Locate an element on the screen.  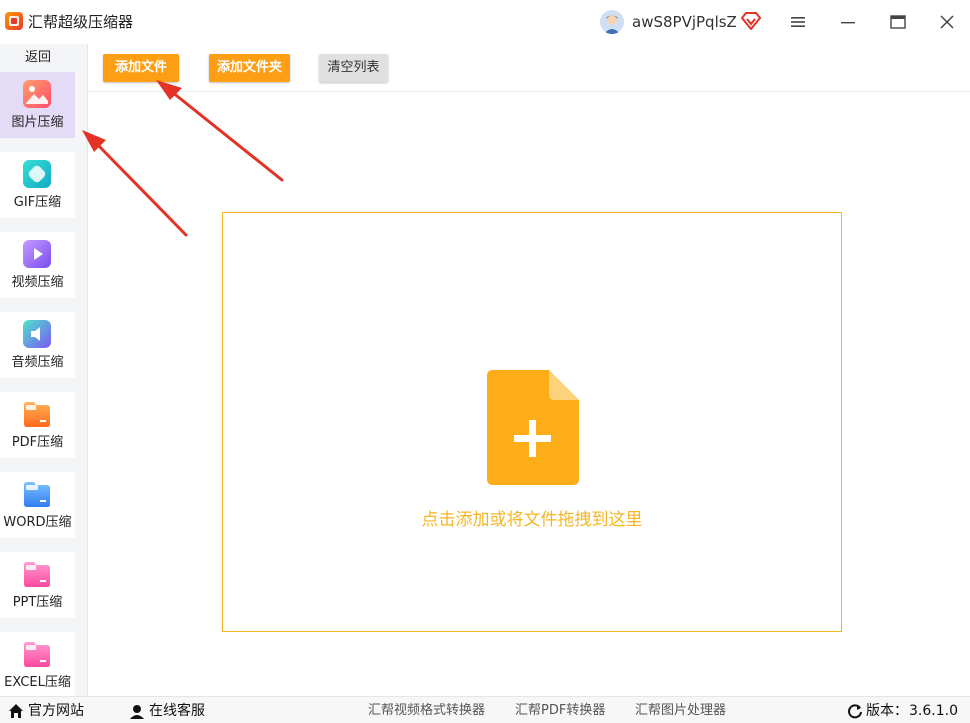
pdf-folder-icon is located at coordinates (37, 414).